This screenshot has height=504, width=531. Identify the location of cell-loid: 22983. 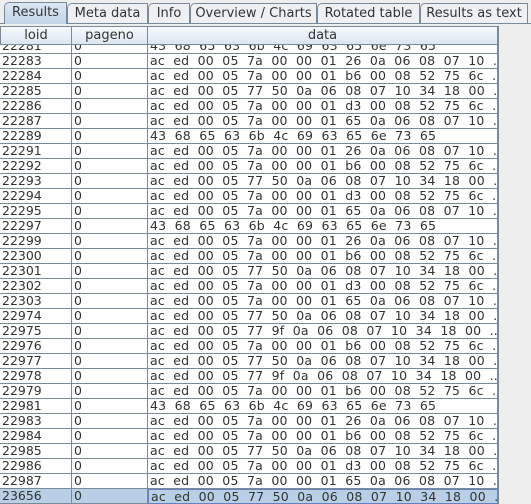
(36, 421).